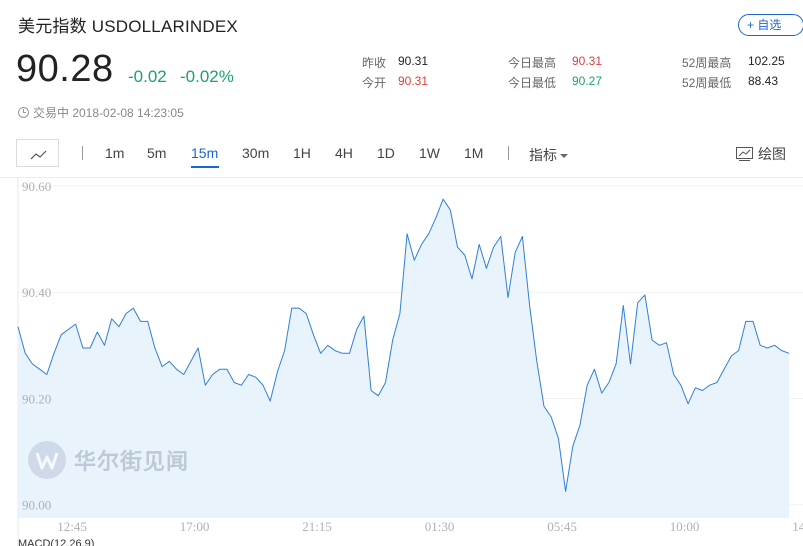 This screenshot has width=803, height=546. Describe the element at coordinates (132, 462) in the screenshot. I see `watermark-text: 华尔街见闻` at that location.